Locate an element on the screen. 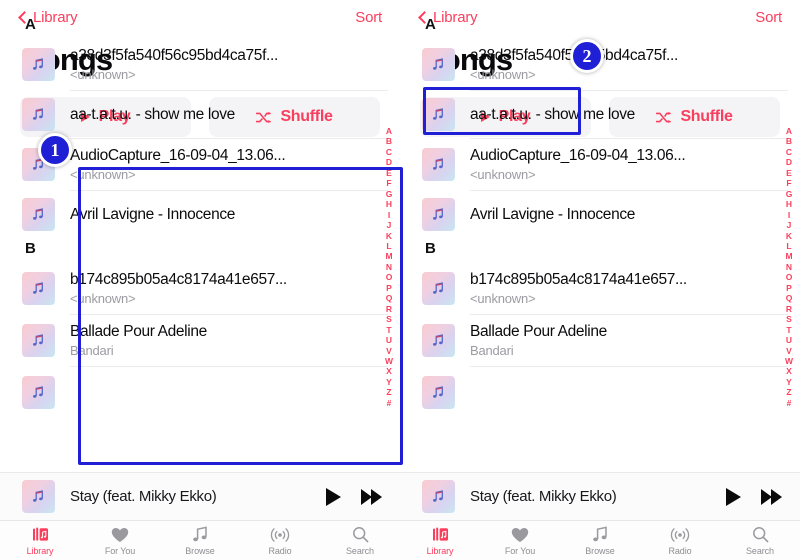 This screenshot has height=560, width=800. song-row: AudioCapture_16-09-04_13.06... <unknown> is located at coordinates (600, 164).